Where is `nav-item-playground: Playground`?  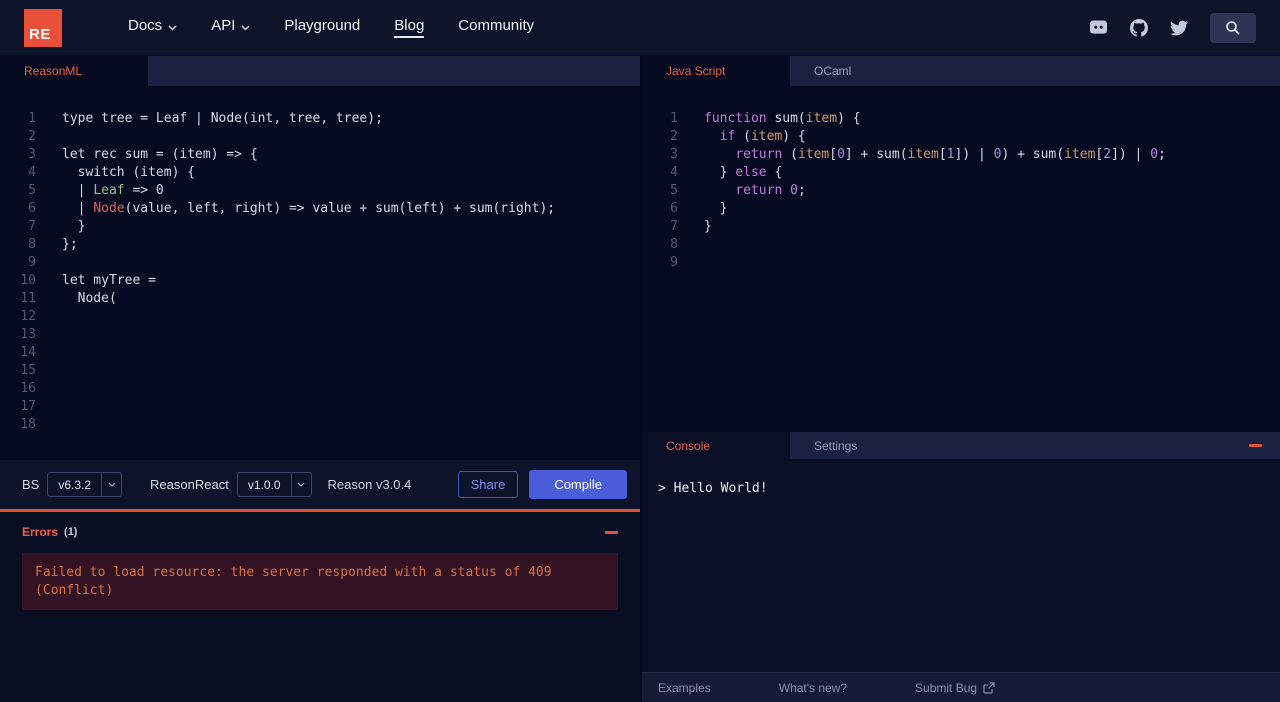 nav-item-playground: Playground is located at coordinates (322, 27).